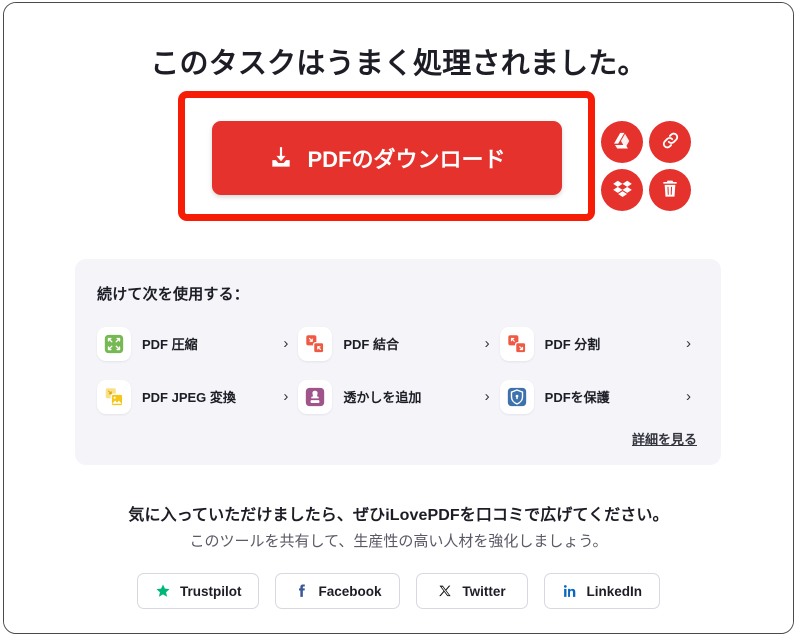  What do you see at coordinates (516, 396) in the screenshot?
I see `protect-pdf-icon` at bounding box center [516, 396].